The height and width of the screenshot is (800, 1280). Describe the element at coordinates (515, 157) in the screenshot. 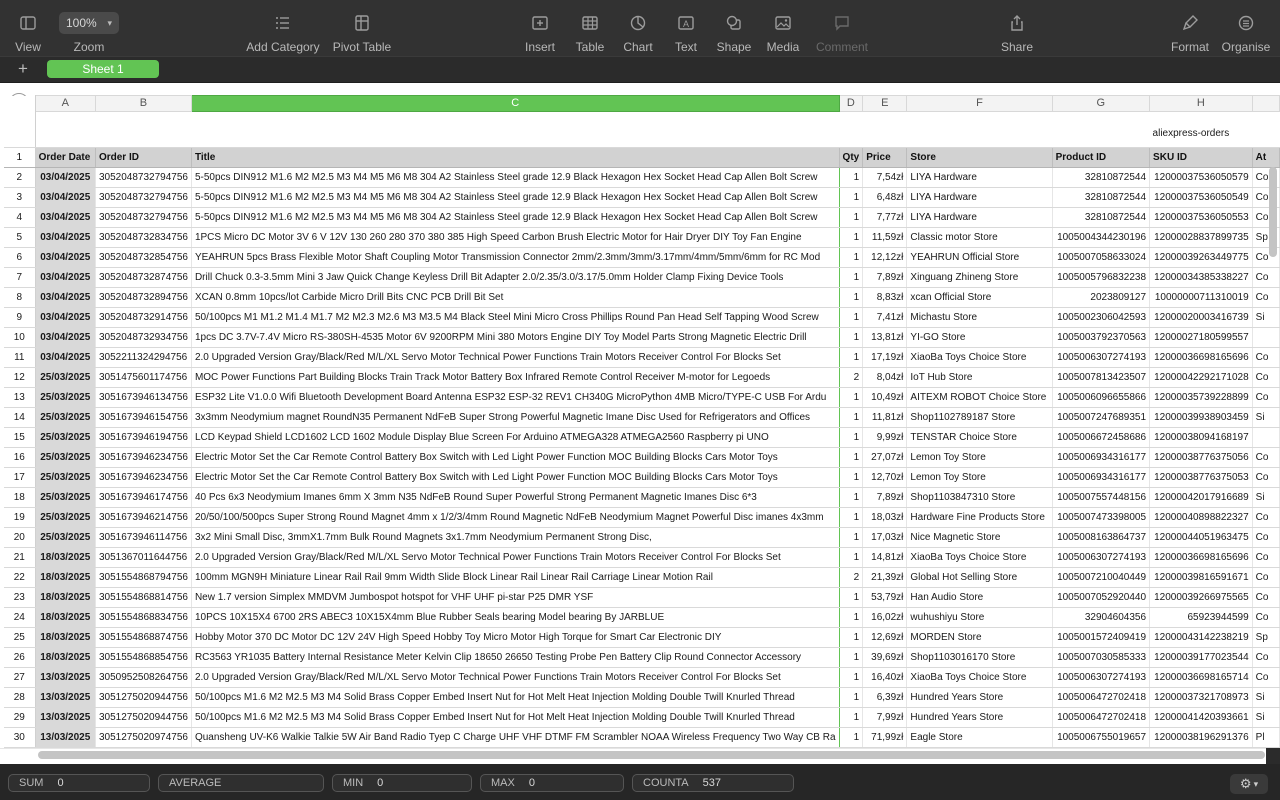

I see `header-cell: Title` at that location.